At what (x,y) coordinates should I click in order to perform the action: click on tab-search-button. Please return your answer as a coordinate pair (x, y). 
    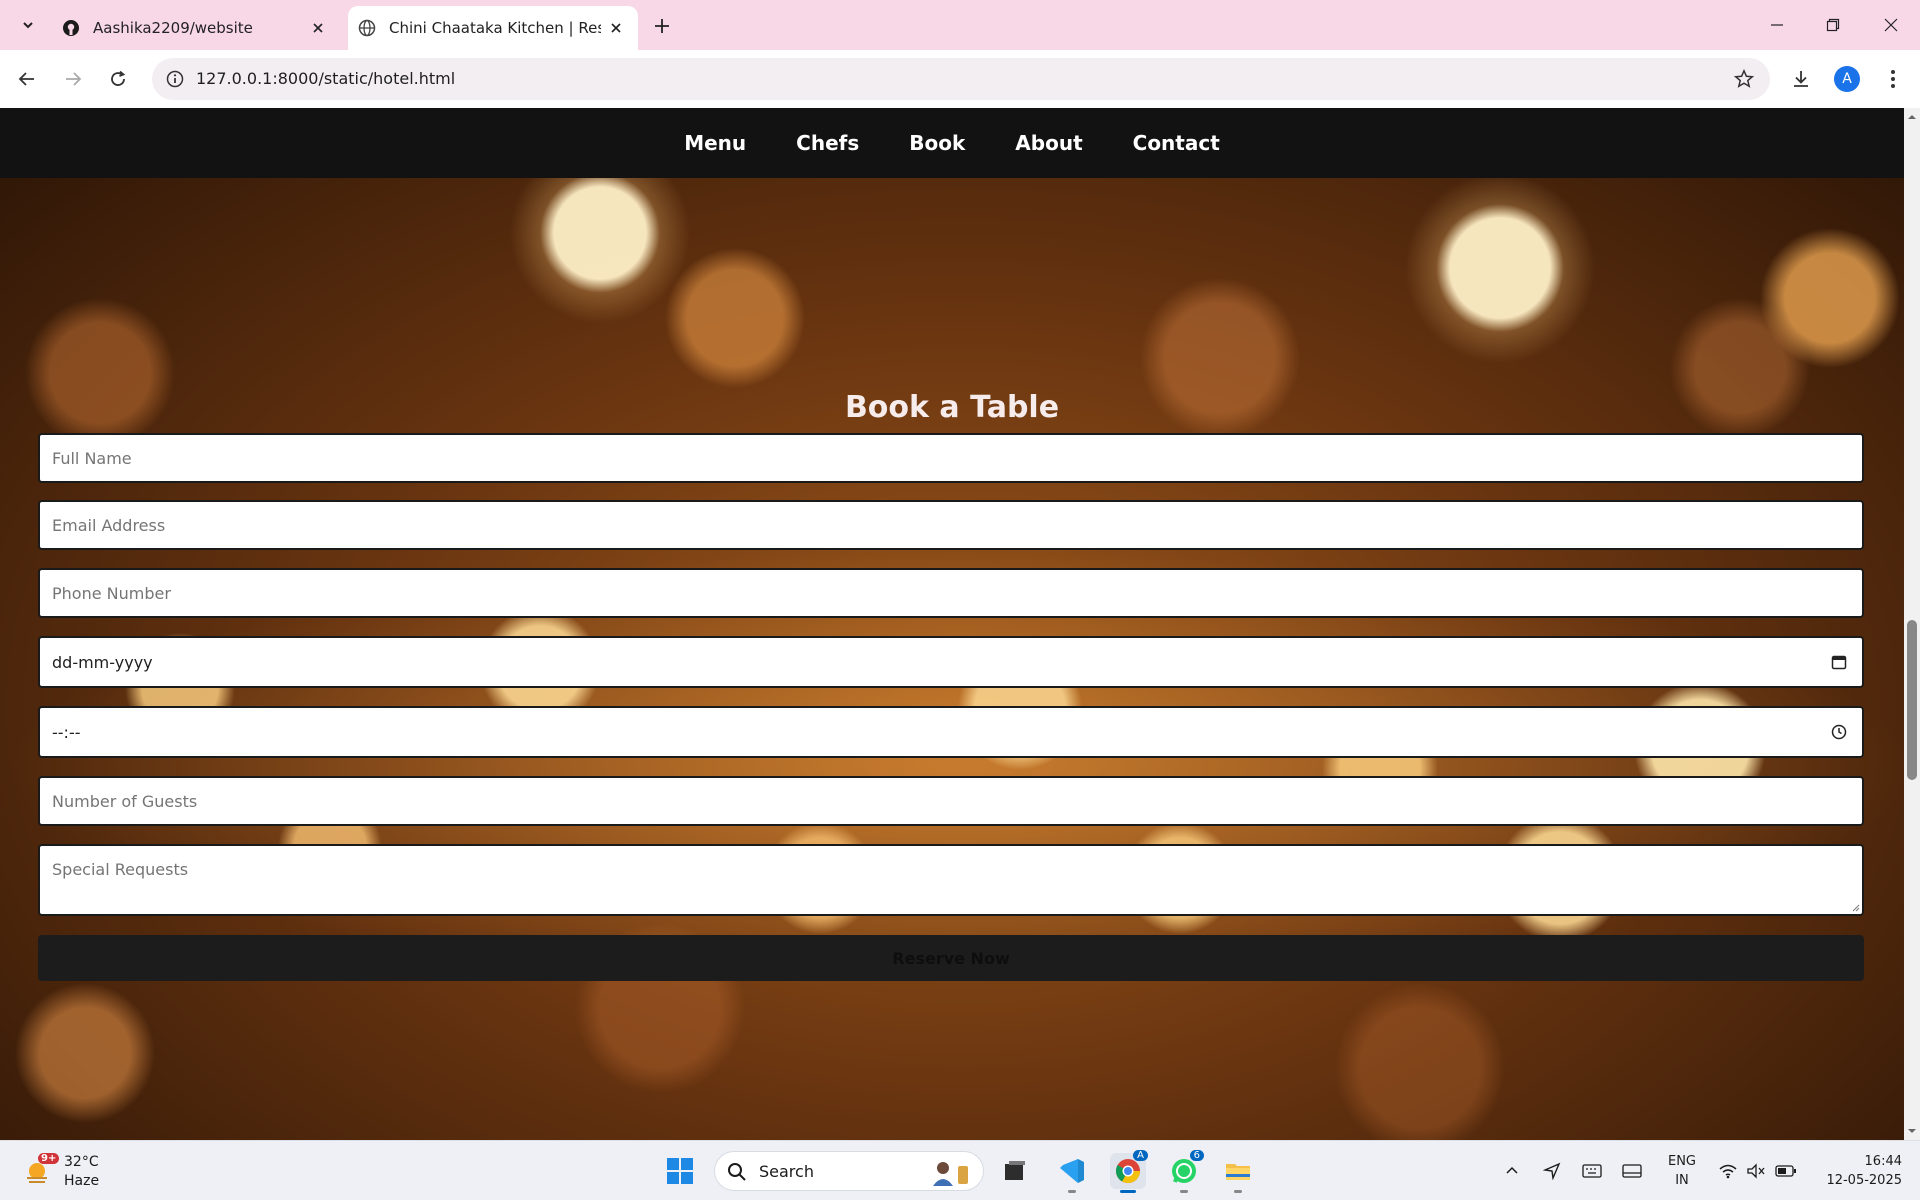
    Looking at the image, I should click on (28, 25).